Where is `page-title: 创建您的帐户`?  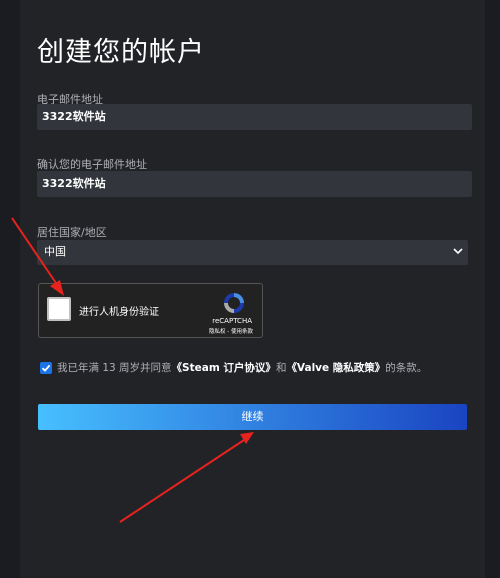
page-title: 创建您的帐户 is located at coordinates (121, 52).